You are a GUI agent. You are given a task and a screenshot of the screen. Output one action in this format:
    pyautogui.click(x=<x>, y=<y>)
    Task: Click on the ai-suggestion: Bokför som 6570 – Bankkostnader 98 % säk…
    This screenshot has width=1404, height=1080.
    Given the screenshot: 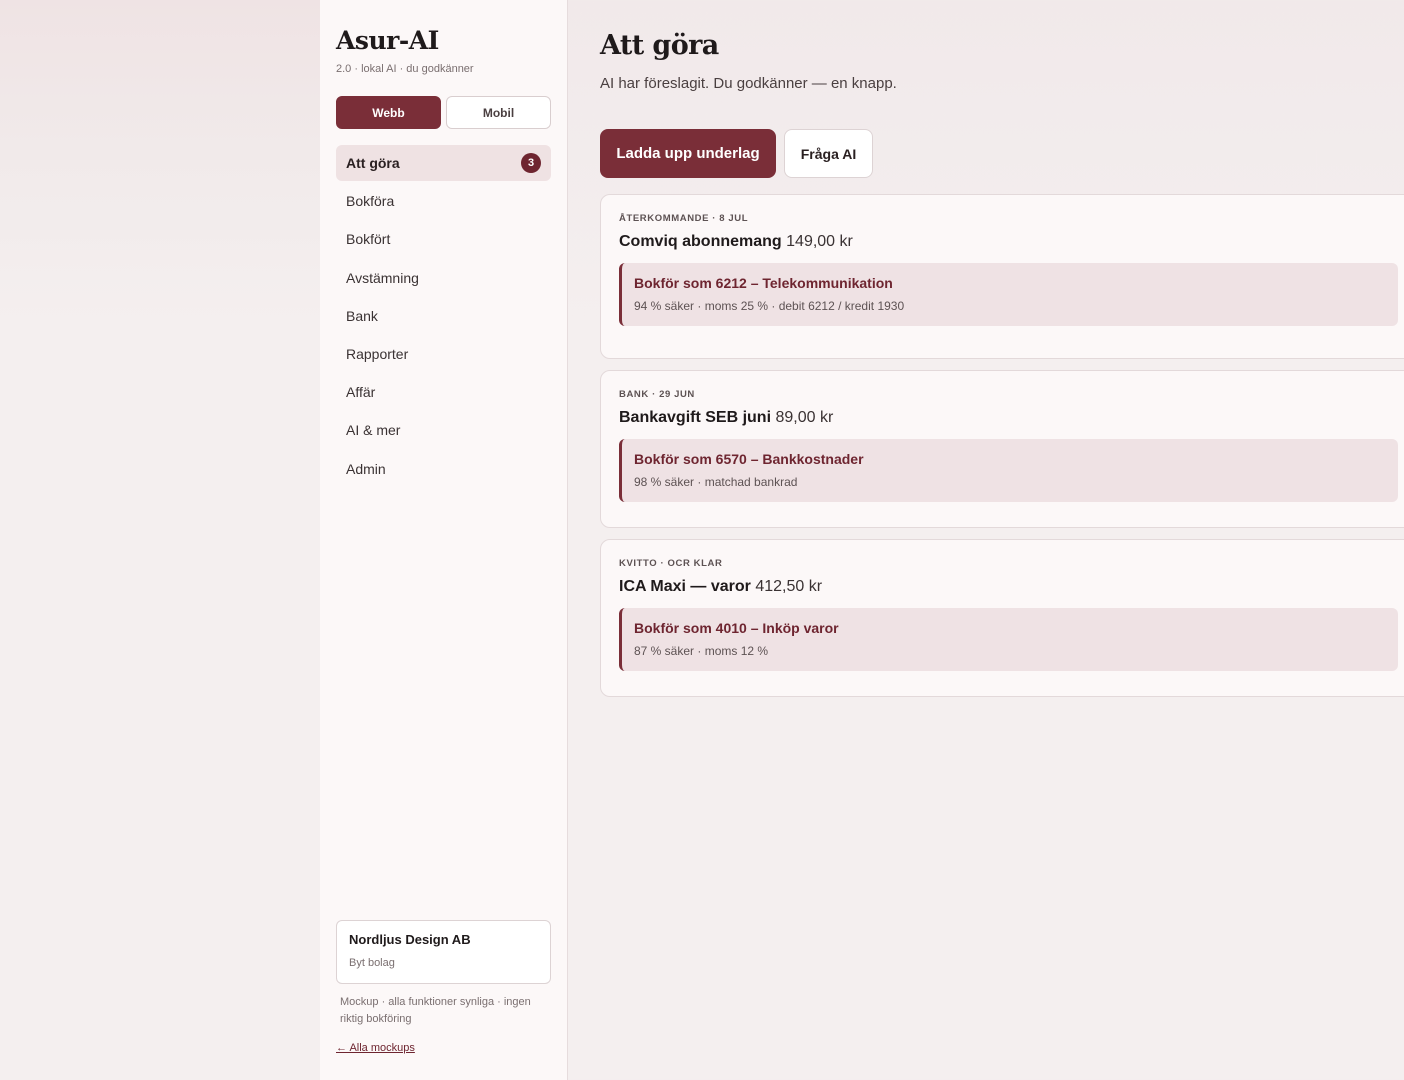 What is the action you would take?
    pyautogui.click(x=1008, y=470)
    